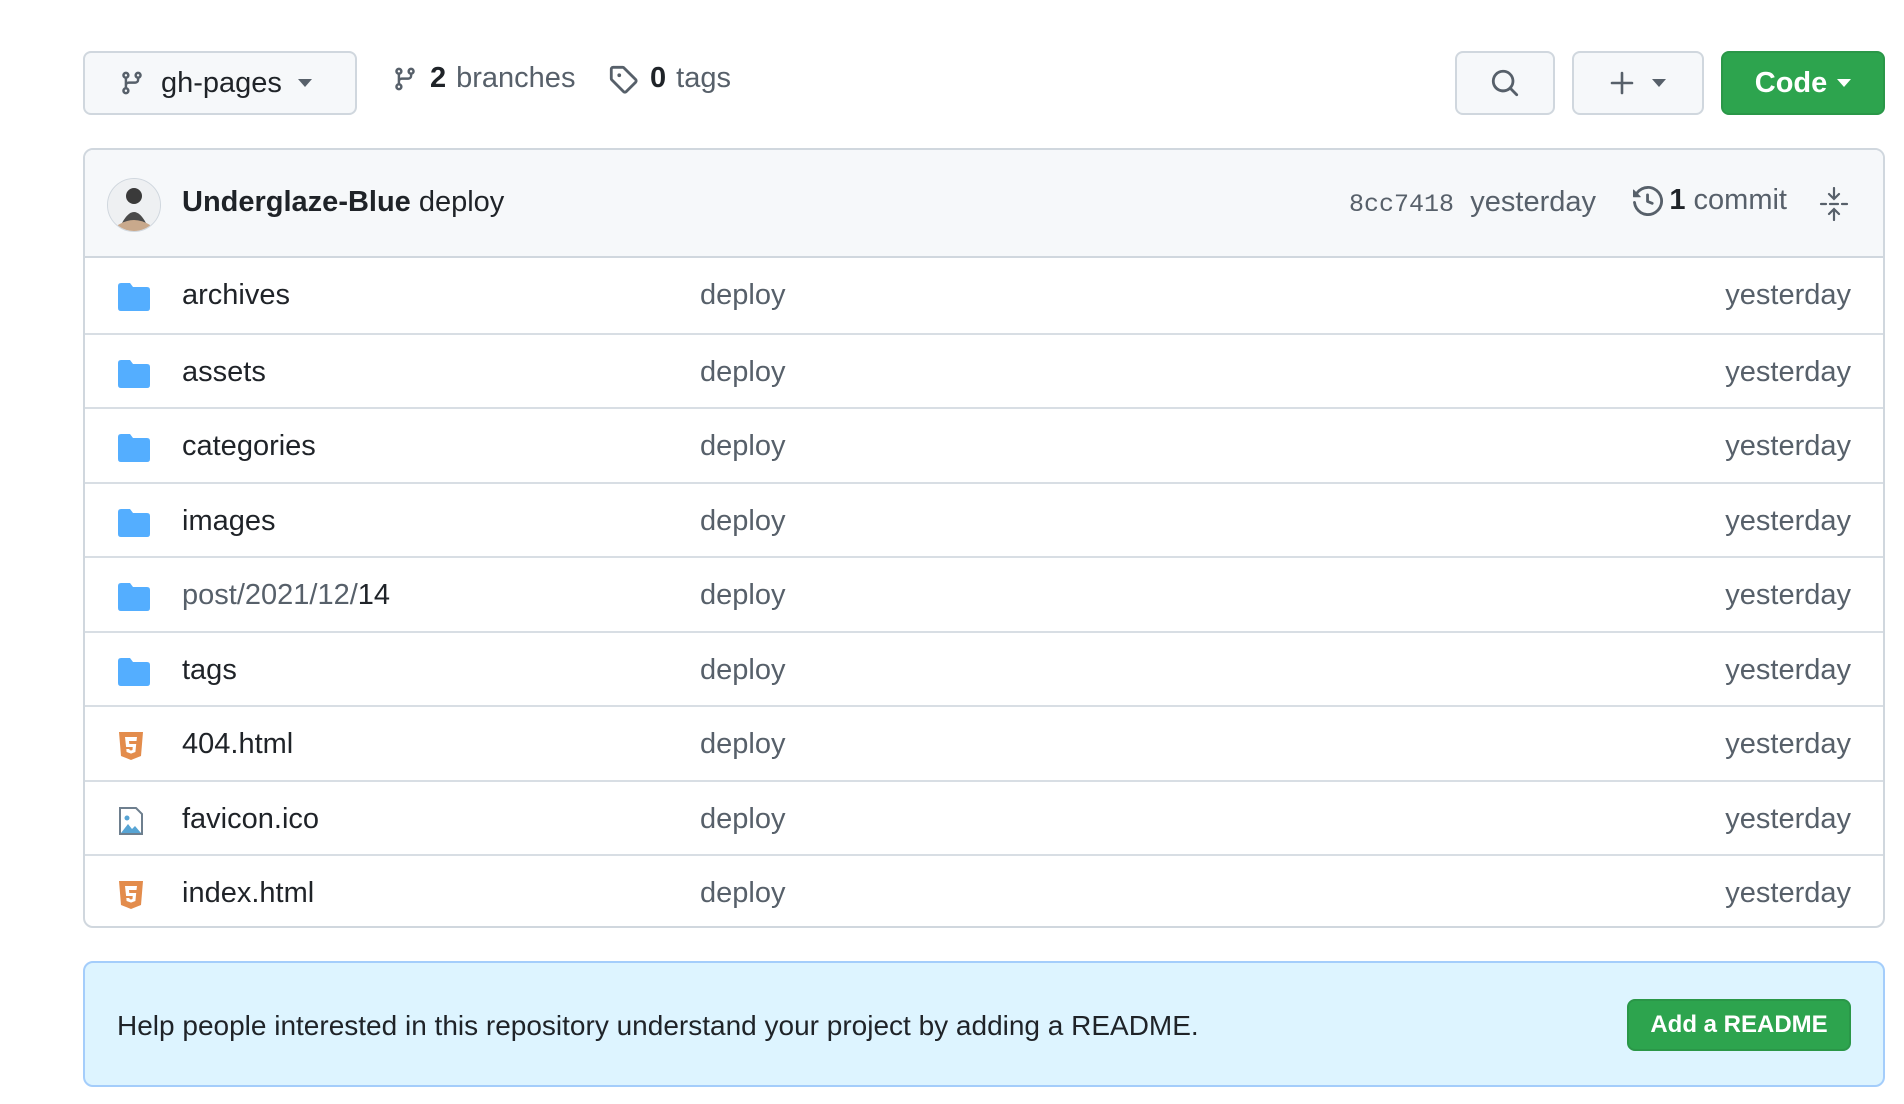  Describe the element at coordinates (296, 202) in the screenshot. I see `commit-author: Underglaze-Blue` at that location.